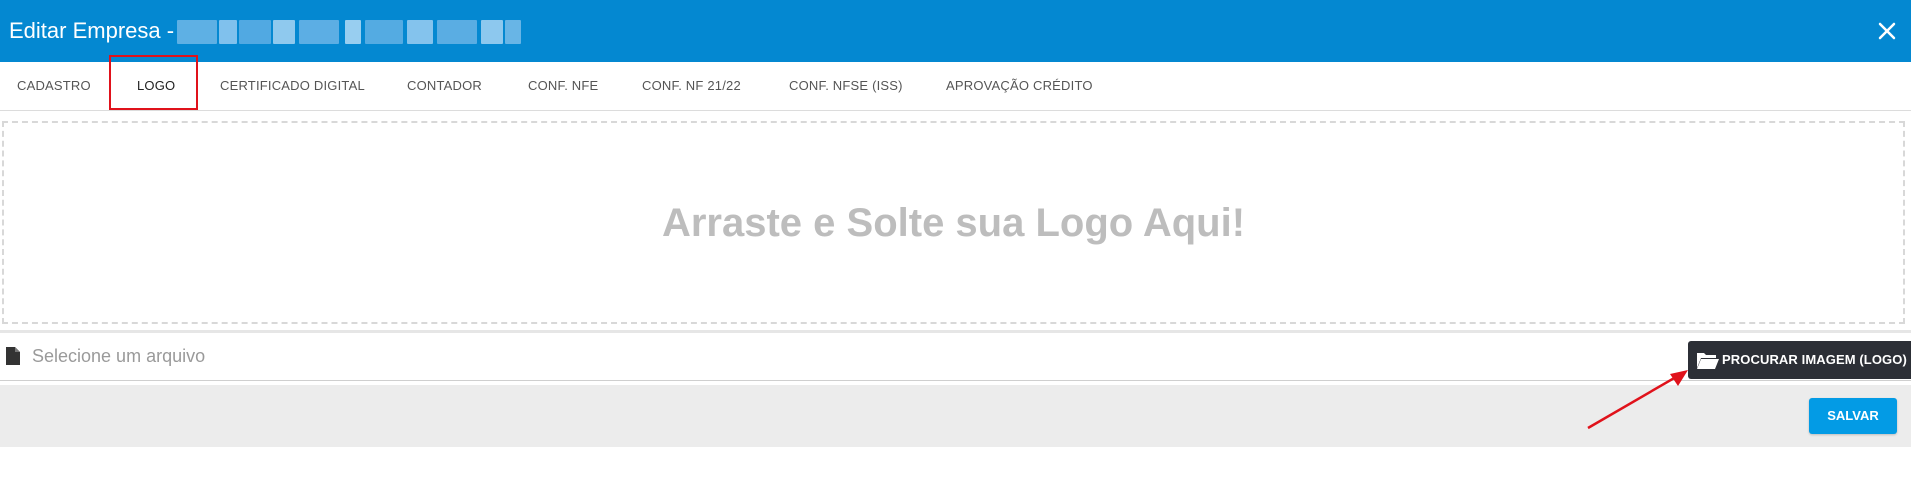  I want to click on drop-zone-text: Arraste e Solte sua Logo Aqui!, so click(953, 223).